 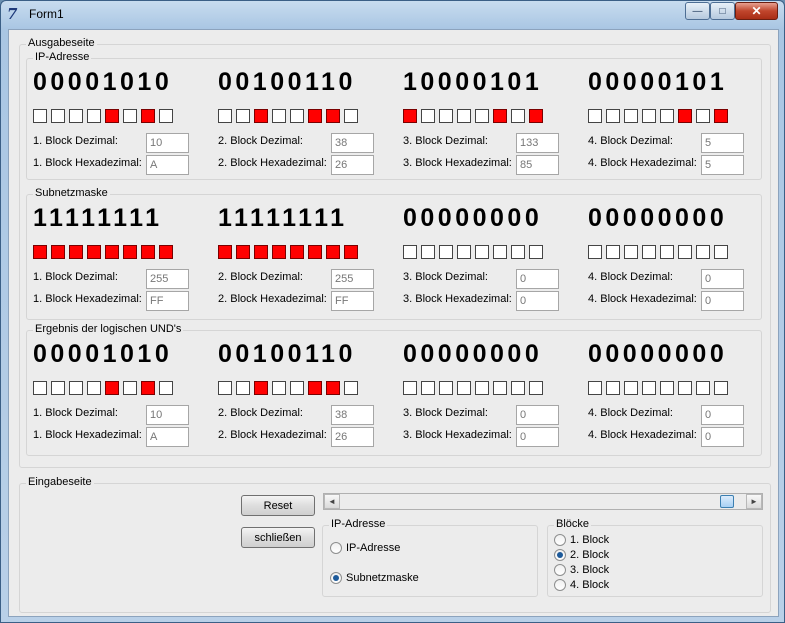 I want to click on radio-block-2: 2. Block, so click(x=581, y=555).